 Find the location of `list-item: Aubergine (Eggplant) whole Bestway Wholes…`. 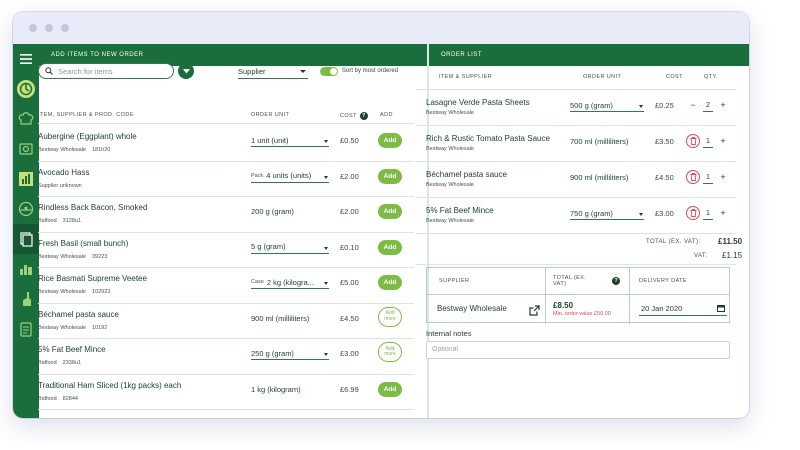

list-item: Aubergine (Eggplant) whole Bestway Wholes… is located at coordinates (226, 144).